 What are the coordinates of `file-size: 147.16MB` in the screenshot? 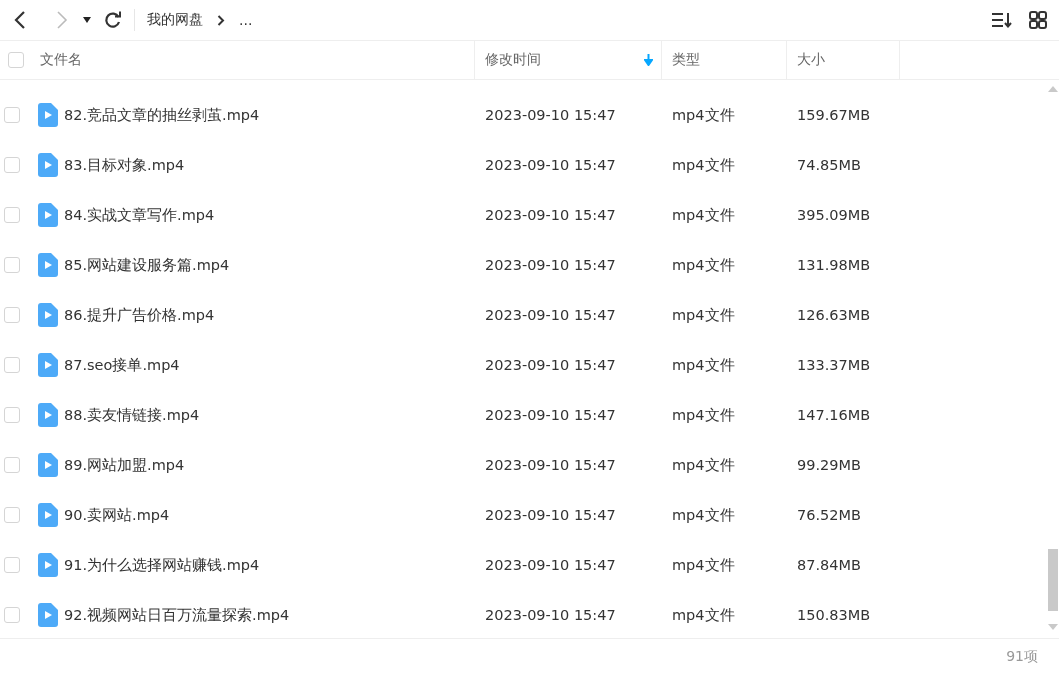 It's located at (834, 415).